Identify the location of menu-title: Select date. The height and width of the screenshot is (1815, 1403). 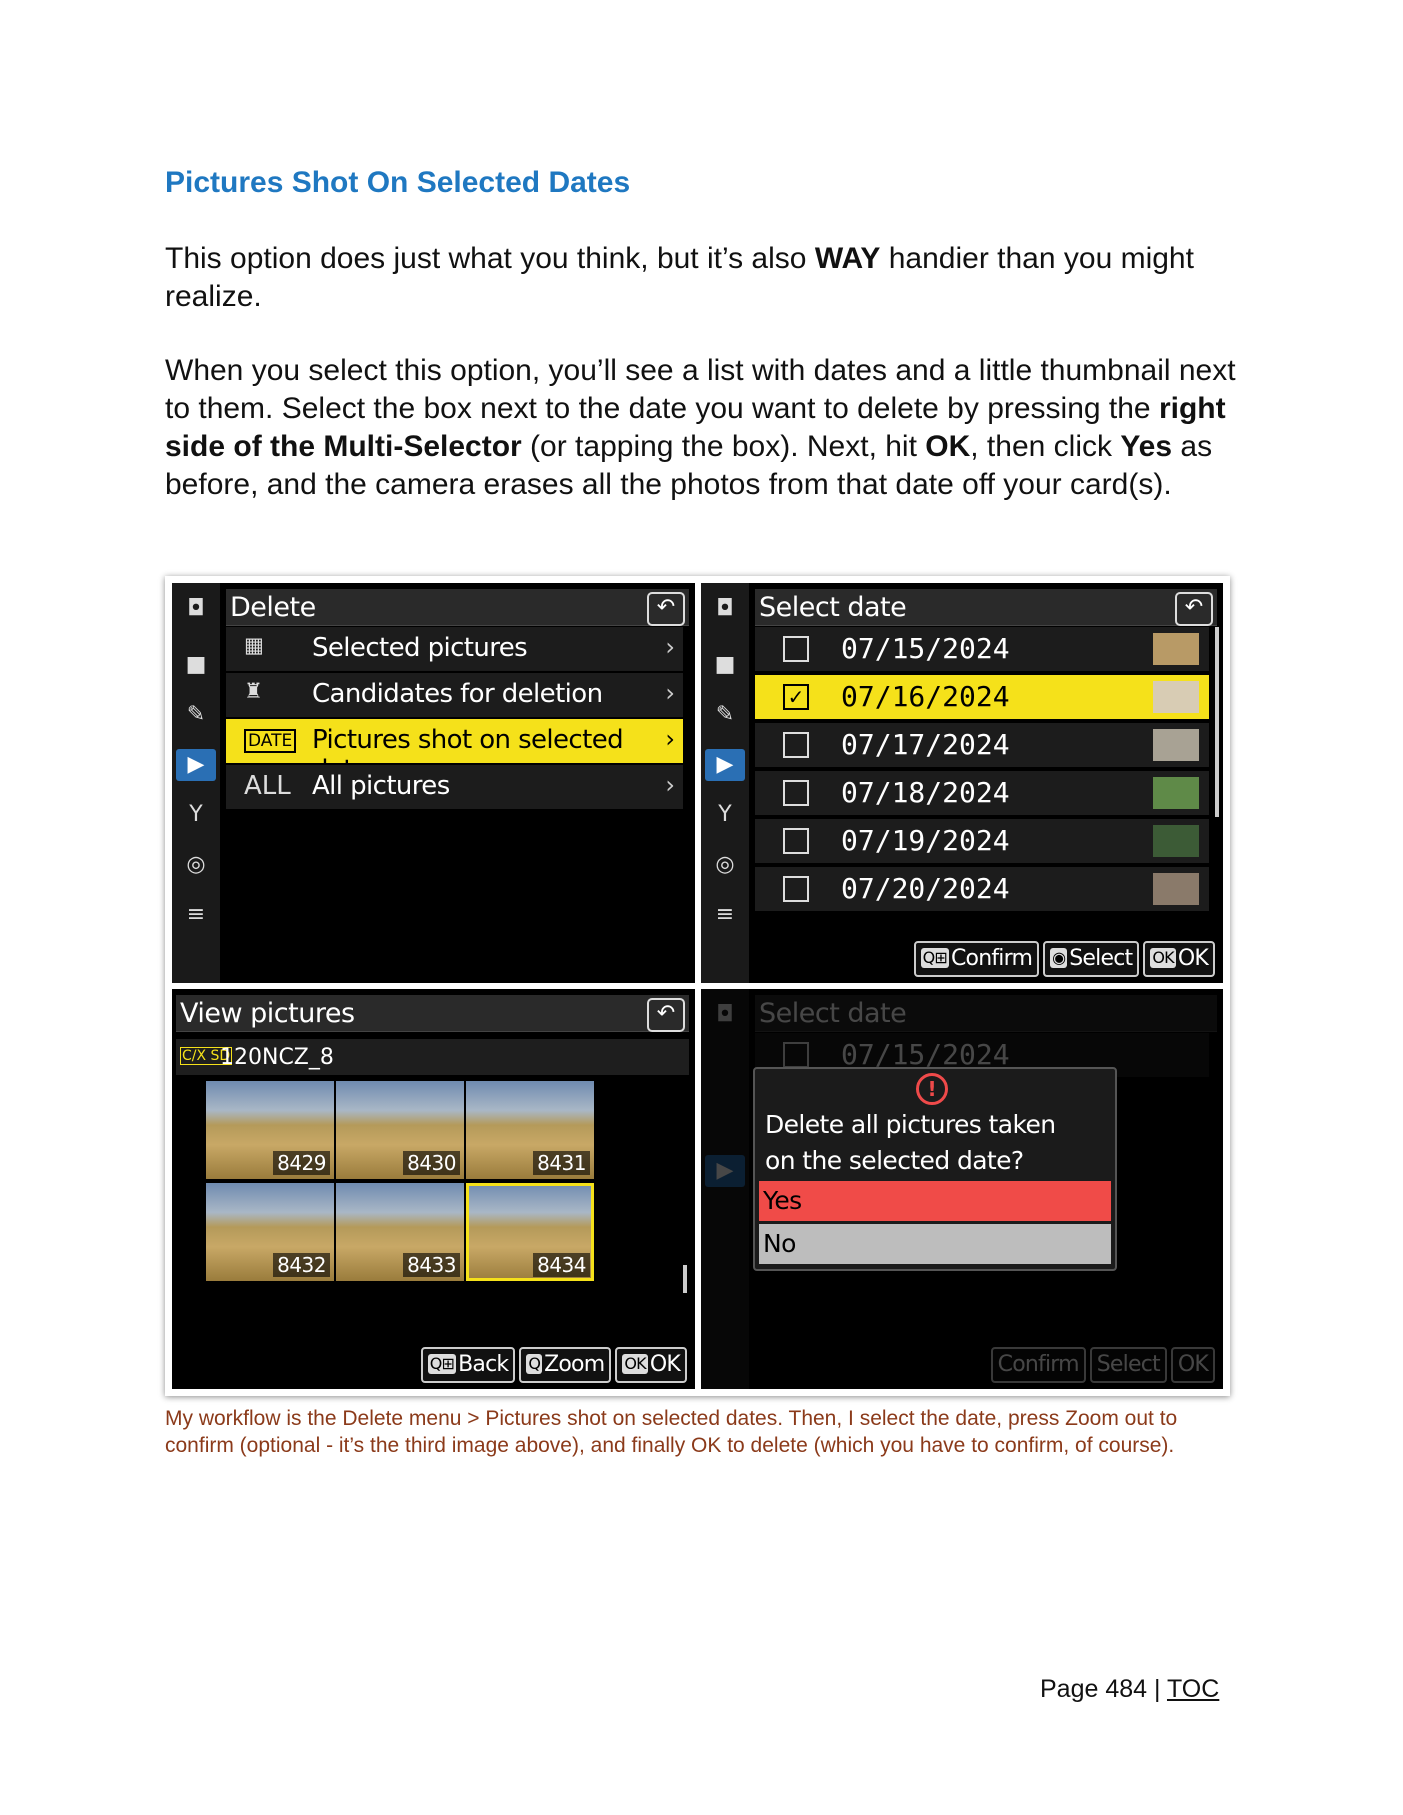
(833, 1013).